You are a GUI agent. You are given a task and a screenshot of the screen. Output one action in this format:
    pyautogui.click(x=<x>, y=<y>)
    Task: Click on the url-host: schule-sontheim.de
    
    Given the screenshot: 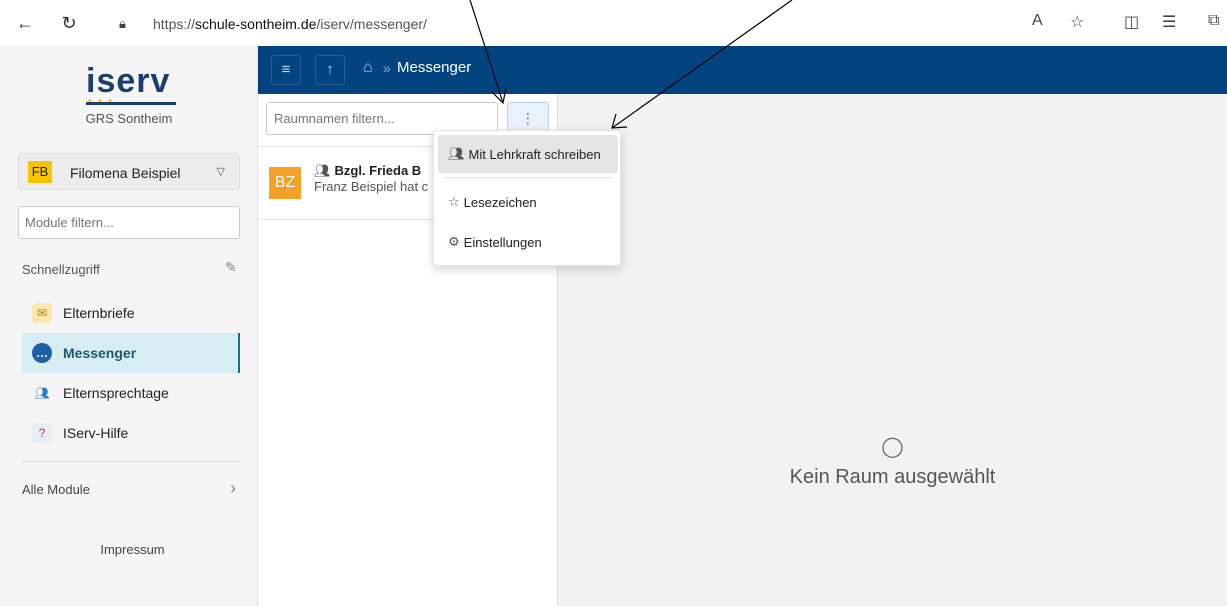 What is the action you would take?
    pyautogui.click(x=256, y=24)
    